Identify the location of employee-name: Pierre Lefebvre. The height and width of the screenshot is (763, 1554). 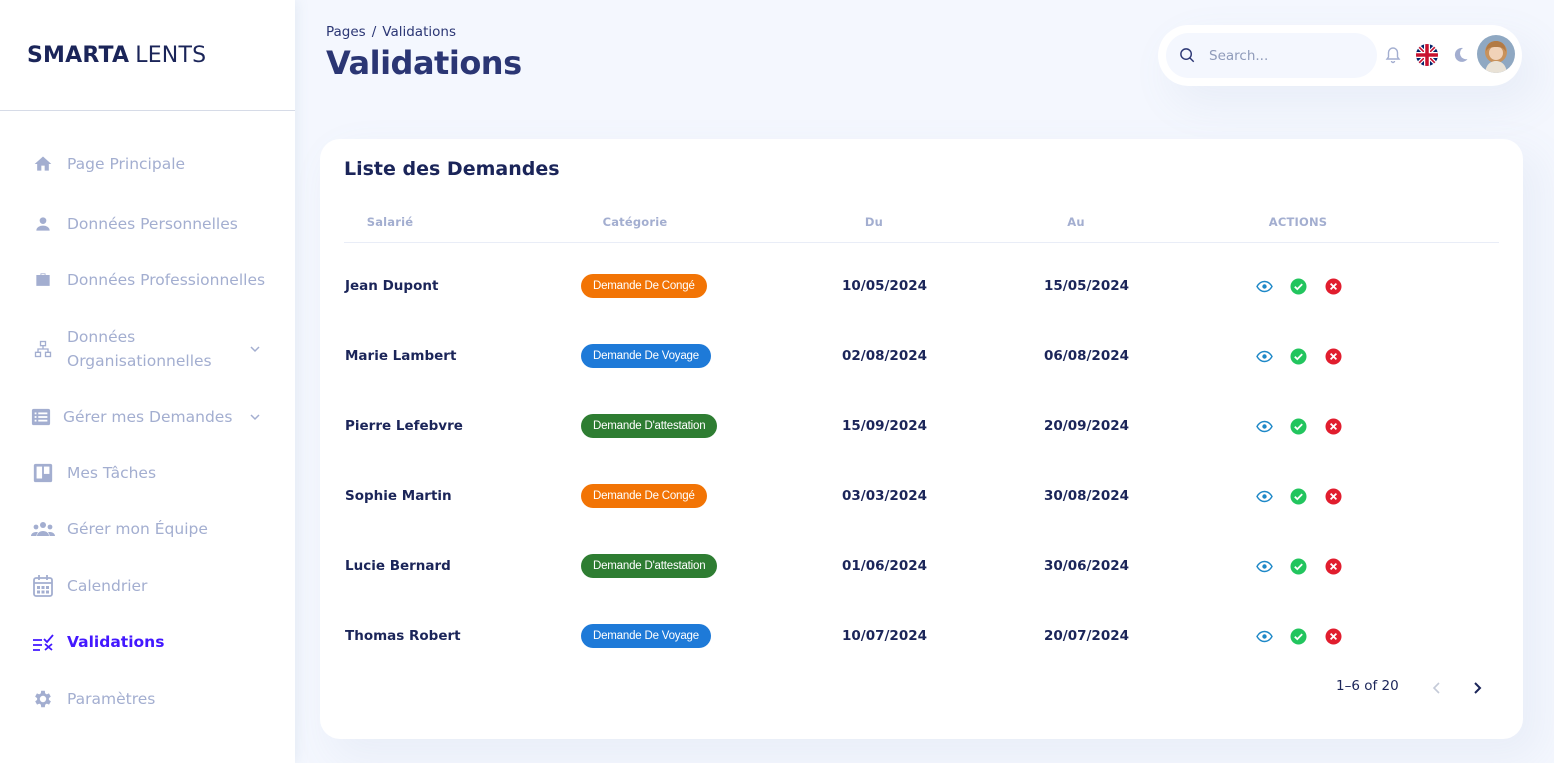
(404, 426).